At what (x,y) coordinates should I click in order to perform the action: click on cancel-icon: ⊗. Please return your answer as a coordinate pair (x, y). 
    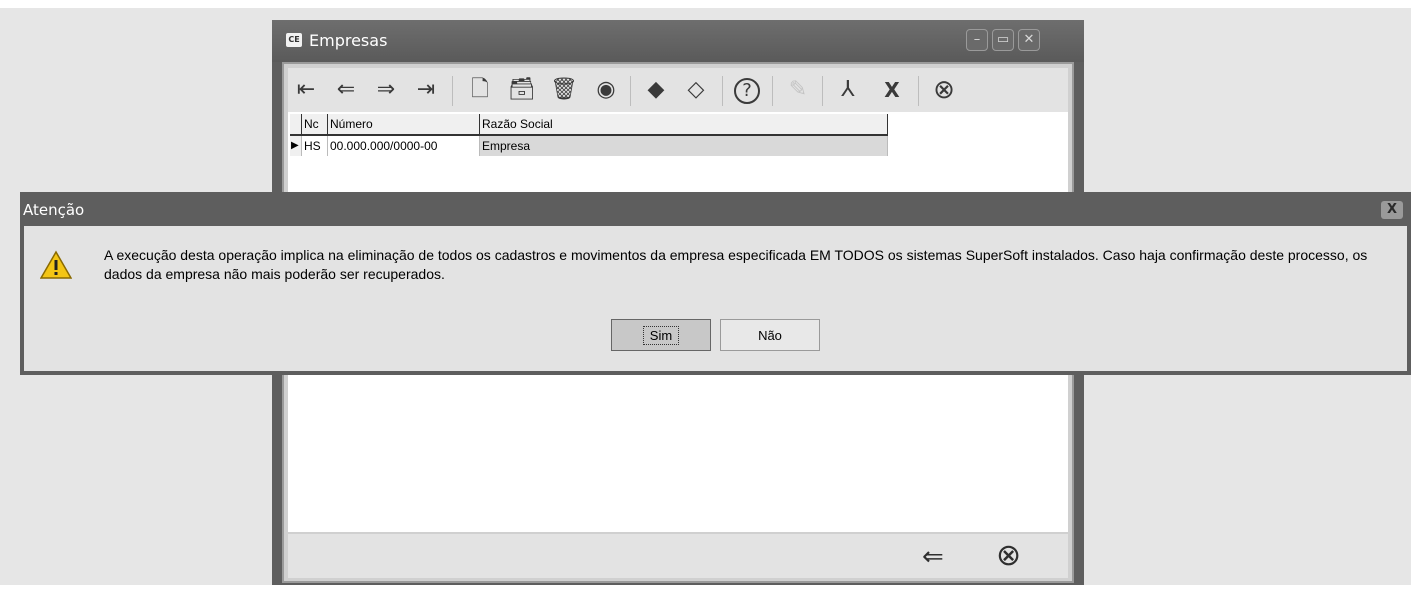
    Looking at the image, I should click on (944, 90).